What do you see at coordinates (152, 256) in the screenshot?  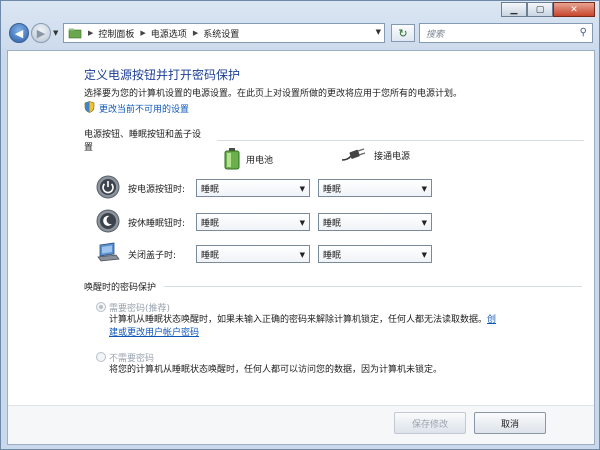 I see `close-lid-label: 关闭盖子时:` at bounding box center [152, 256].